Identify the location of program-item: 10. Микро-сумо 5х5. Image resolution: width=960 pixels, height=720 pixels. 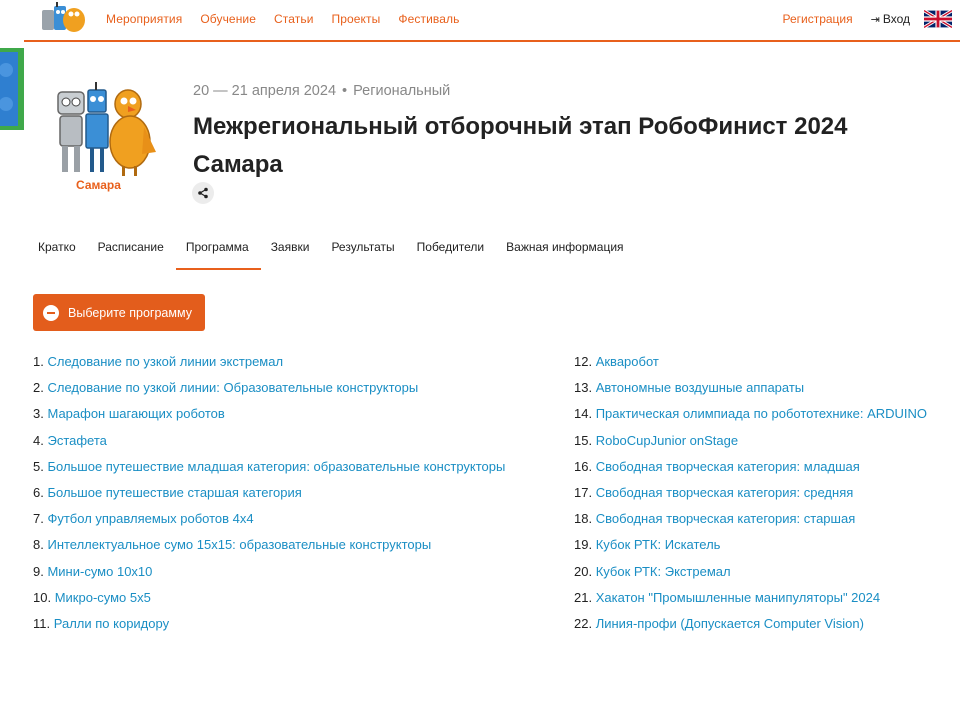
(269, 603).